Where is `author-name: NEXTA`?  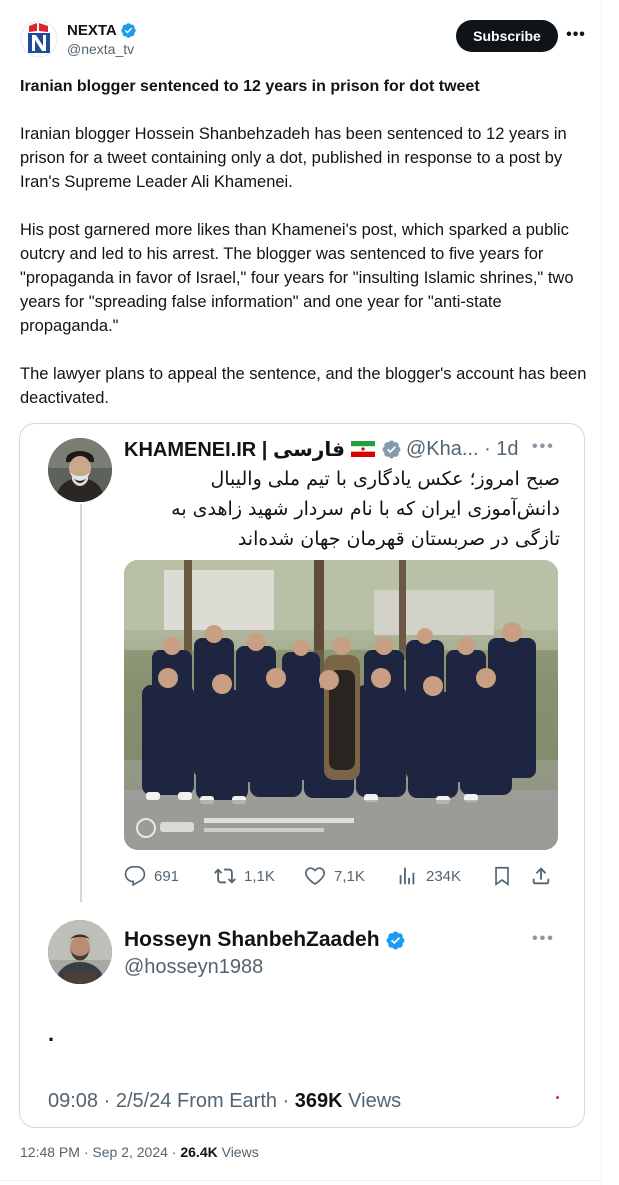 author-name: NEXTA is located at coordinates (92, 30).